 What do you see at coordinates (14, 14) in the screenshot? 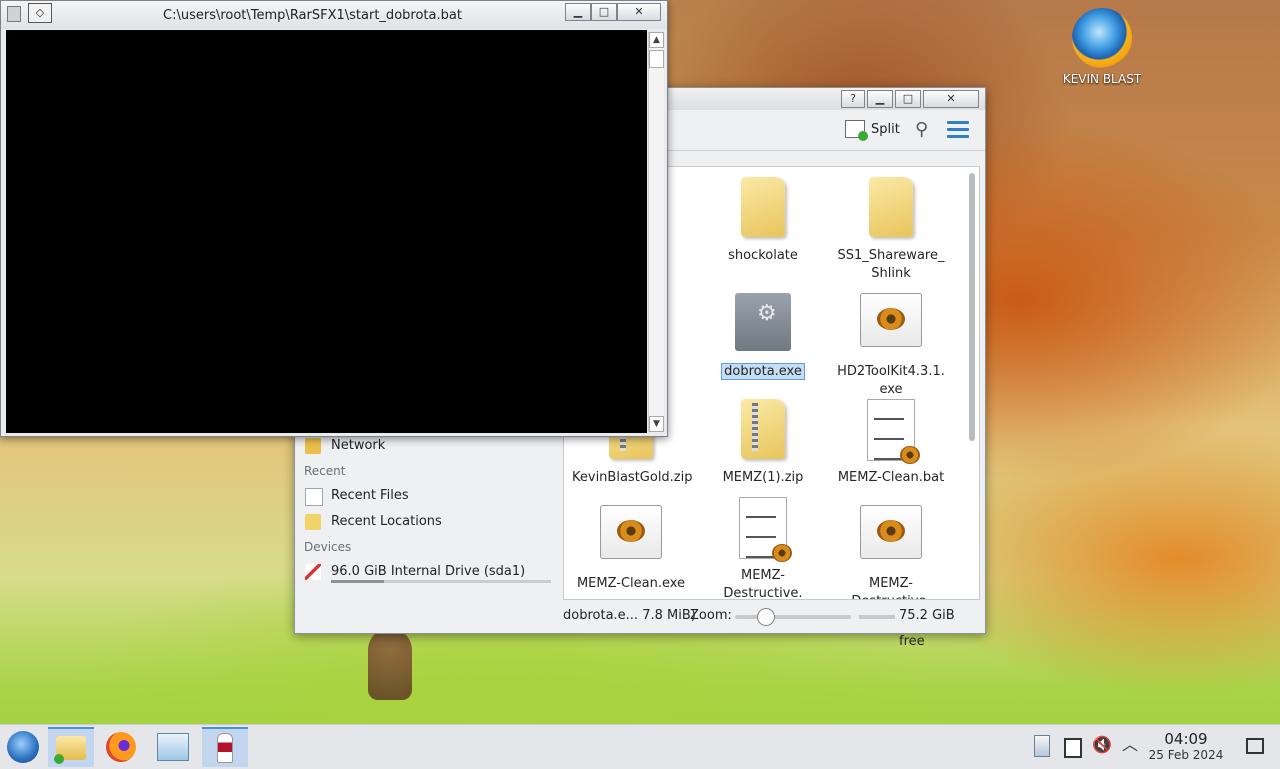
I see `console-app-icon` at bounding box center [14, 14].